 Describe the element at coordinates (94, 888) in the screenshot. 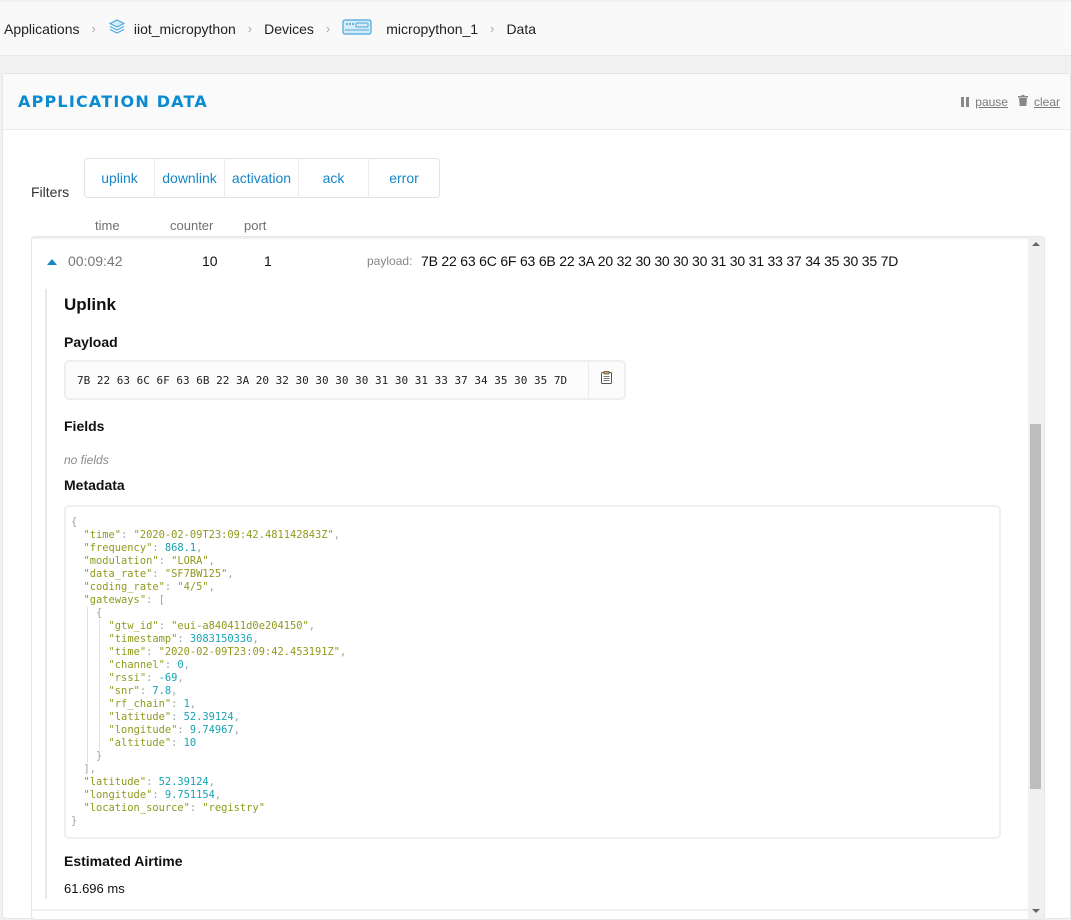

I see `airtime-value: 61.696 ms` at that location.